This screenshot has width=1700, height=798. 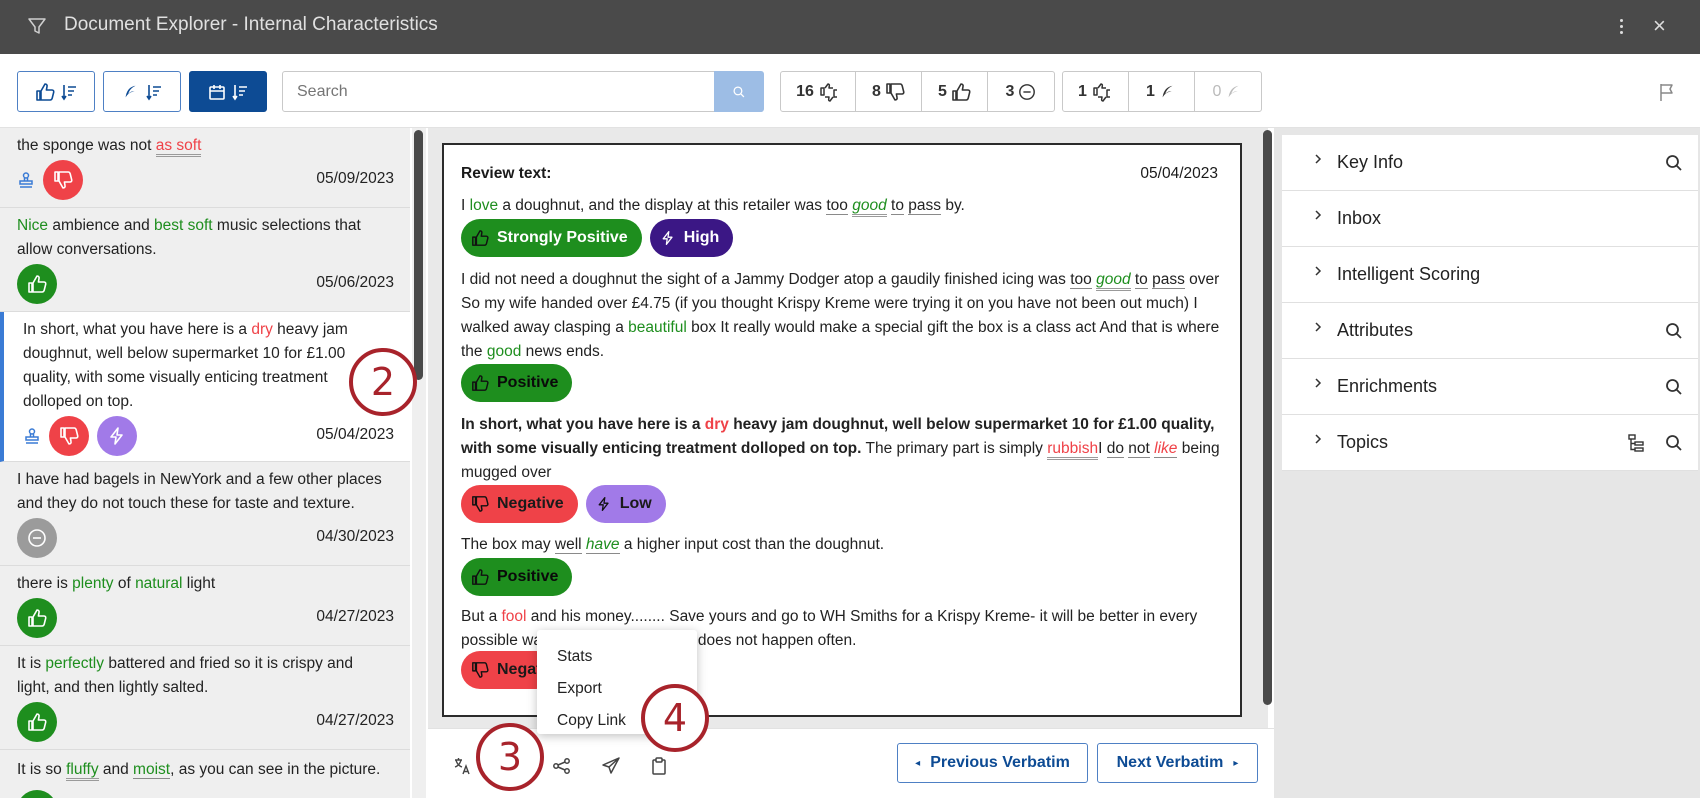 I want to click on count-value: 5, so click(x=942, y=91).